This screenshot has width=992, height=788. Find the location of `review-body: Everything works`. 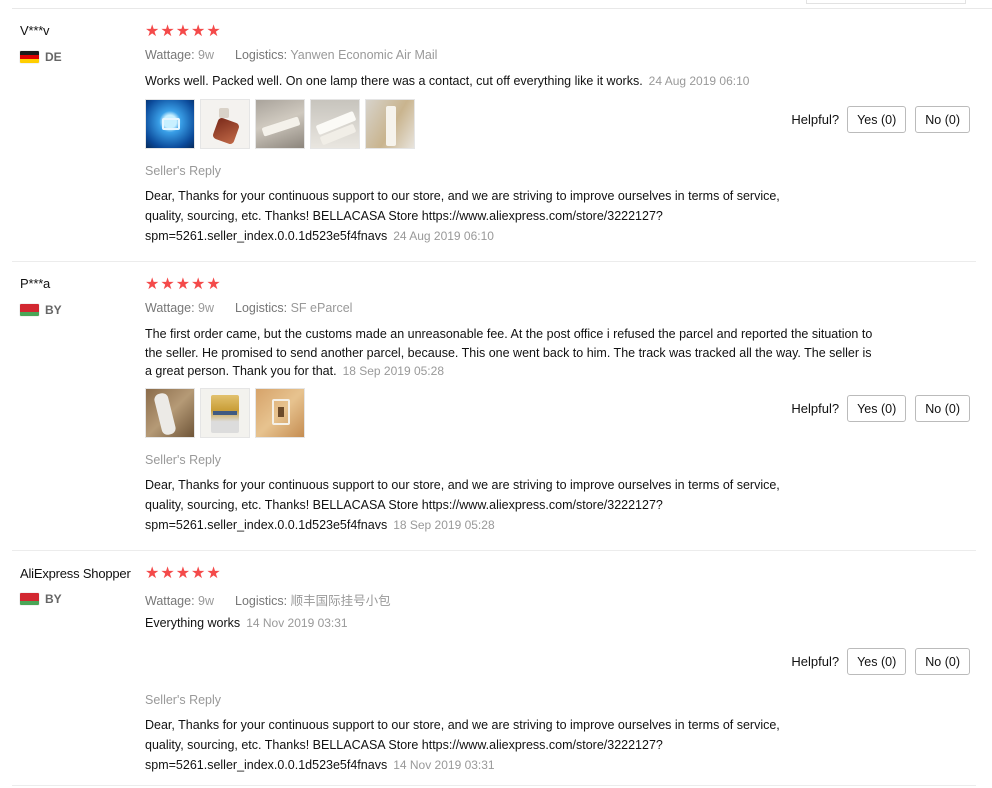

review-body: Everything works is located at coordinates (193, 623).